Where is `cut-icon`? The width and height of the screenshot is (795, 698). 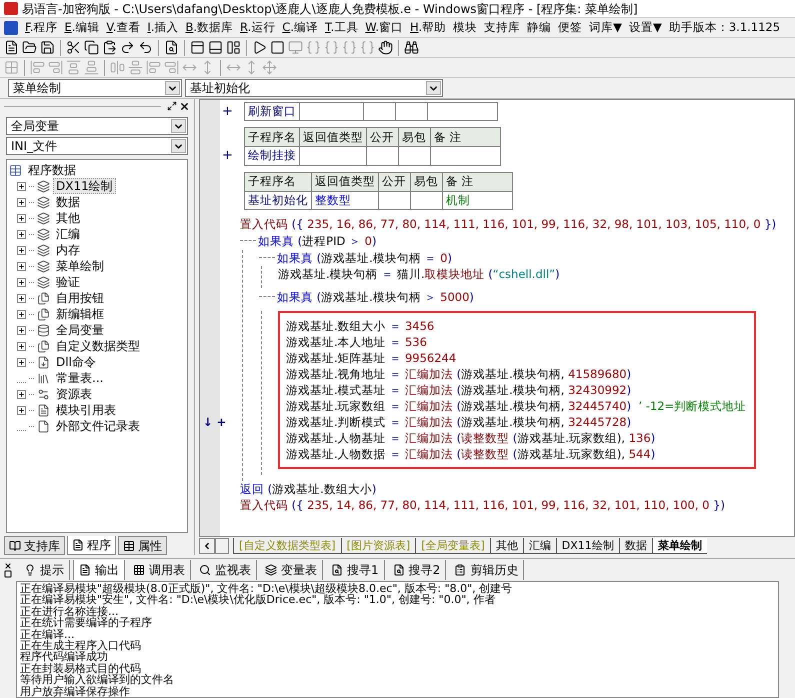 cut-icon is located at coordinates (73, 47).